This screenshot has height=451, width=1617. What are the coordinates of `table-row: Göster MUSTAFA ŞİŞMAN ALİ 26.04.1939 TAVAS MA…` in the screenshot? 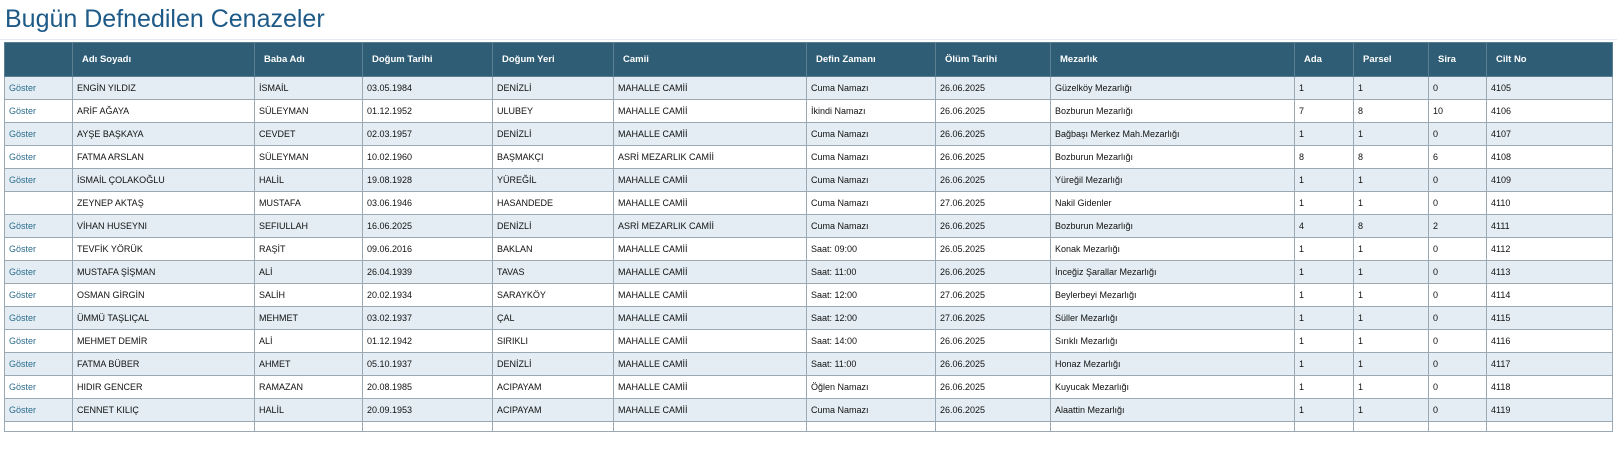 It's located at (808, 272).